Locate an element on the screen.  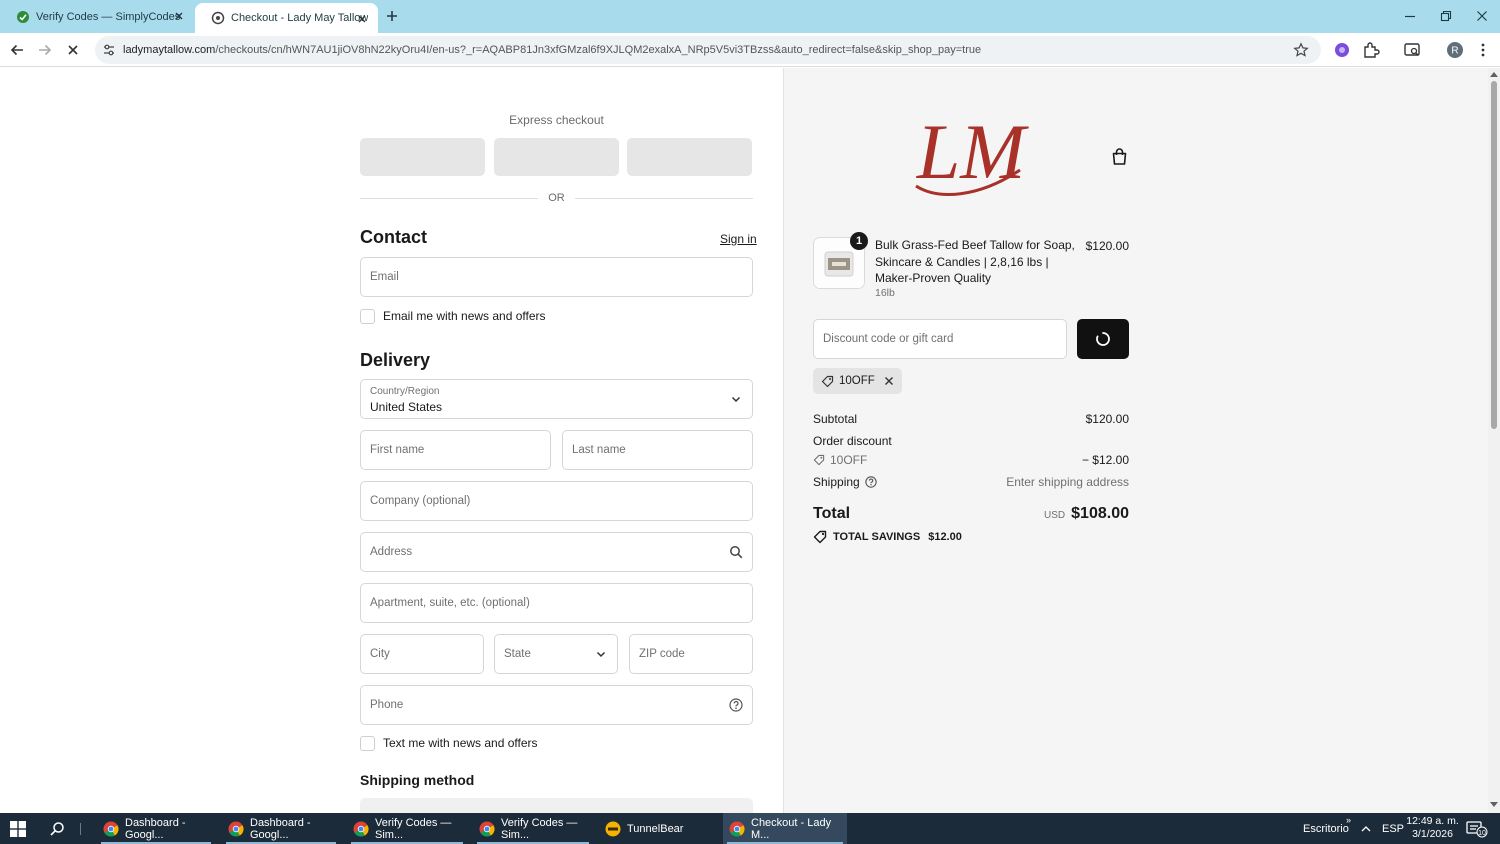
sign-in-link: Sign in is located at coordinates (738, 239).